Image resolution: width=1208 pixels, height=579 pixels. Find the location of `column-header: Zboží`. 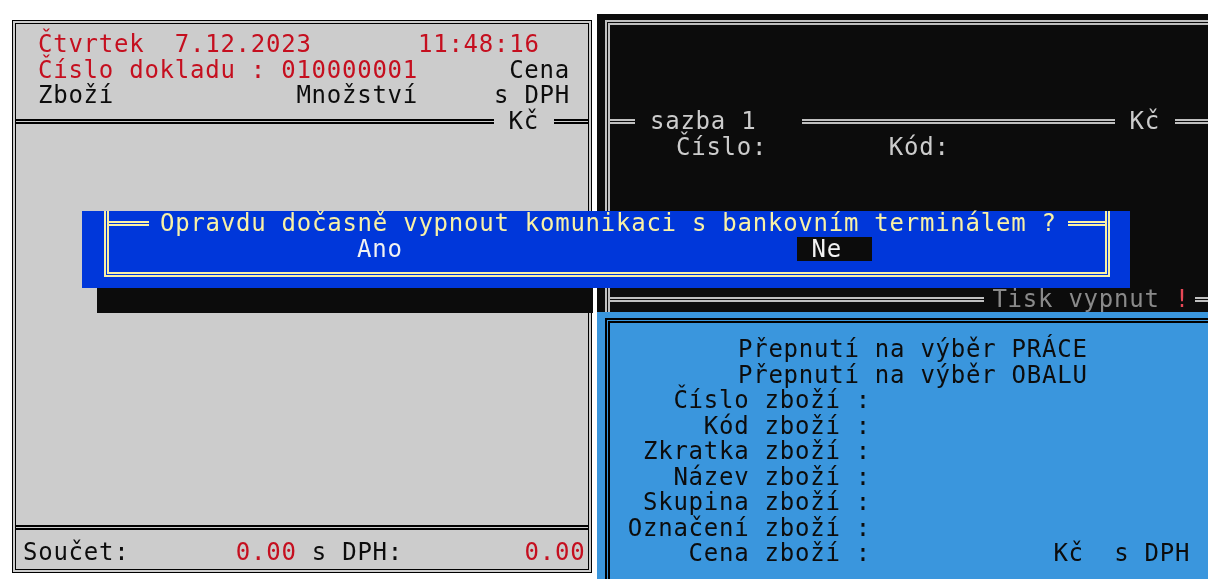

column-header: Zboží is located at coordinates (76, 96).